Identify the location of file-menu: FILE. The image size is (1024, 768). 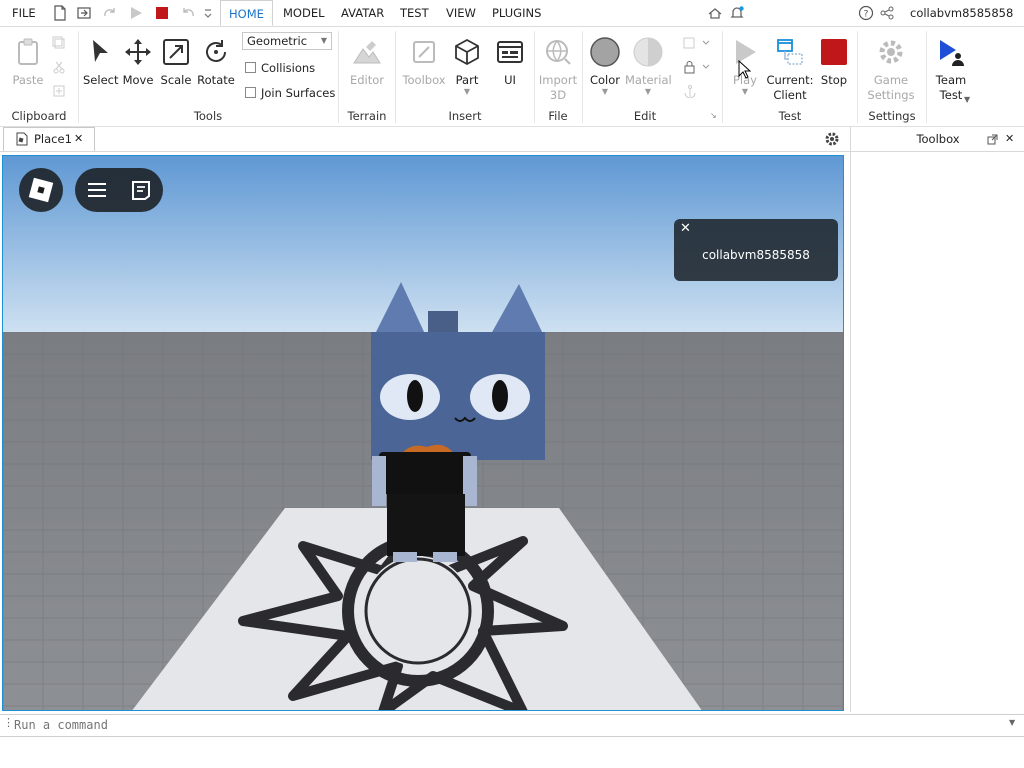
(24, 13).